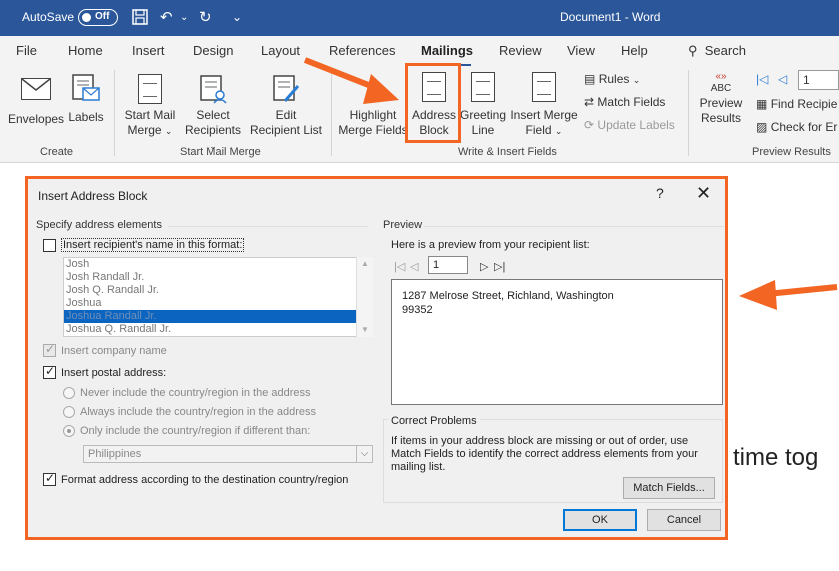 The image size is (839, 571). I want to click on select-recipients-button: Select Recipients ⌄, so click(213, 114).